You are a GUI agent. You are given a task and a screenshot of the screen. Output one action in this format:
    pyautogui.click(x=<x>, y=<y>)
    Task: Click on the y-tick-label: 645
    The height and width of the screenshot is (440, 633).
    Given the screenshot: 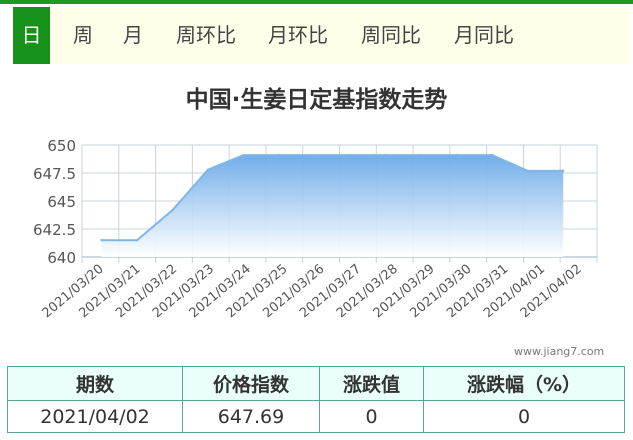 What is the action you would take?
    pyautogui.click(x=61, y=202)
    